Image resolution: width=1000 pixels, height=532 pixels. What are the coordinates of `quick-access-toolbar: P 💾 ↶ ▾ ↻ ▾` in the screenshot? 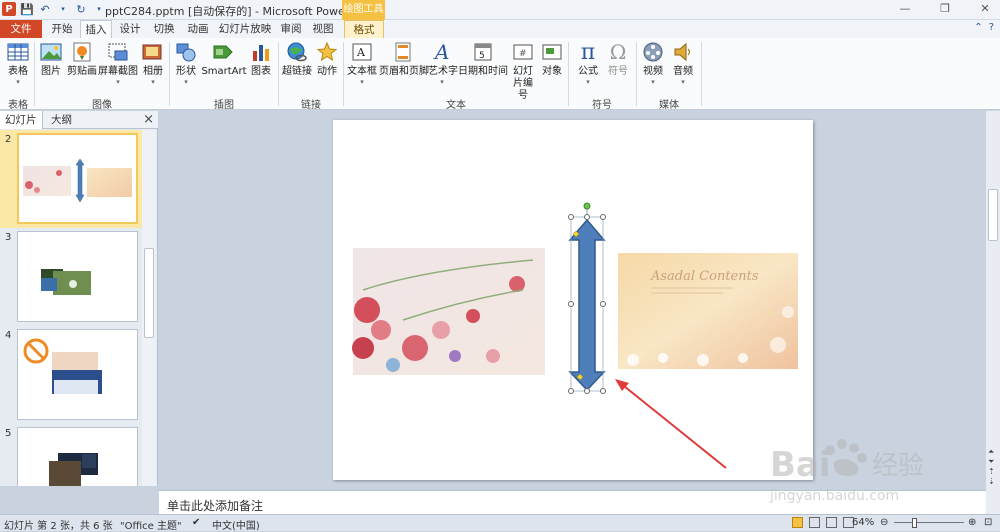 It's located at (54, 9).